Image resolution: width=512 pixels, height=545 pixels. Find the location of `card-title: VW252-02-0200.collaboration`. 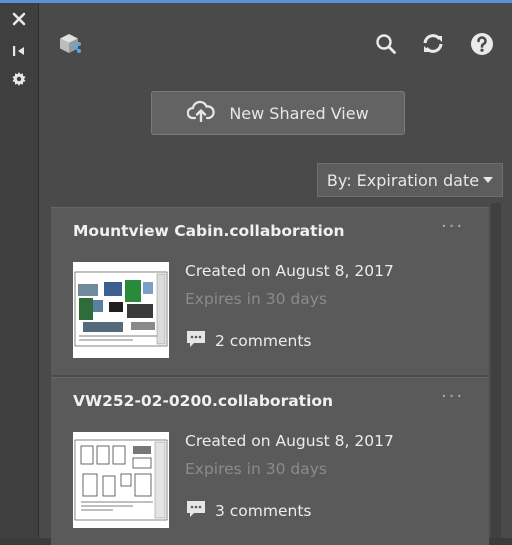

card-title: VW252-02-0200.collaboration is located at coordinates (203, 401).